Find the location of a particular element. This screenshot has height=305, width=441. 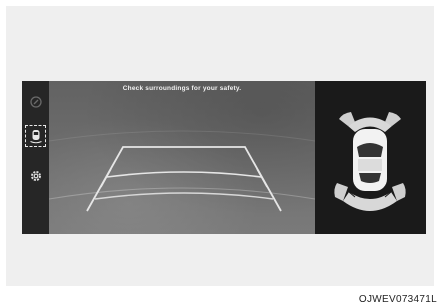

parking-view-icon is located at coordinates (35, 137).